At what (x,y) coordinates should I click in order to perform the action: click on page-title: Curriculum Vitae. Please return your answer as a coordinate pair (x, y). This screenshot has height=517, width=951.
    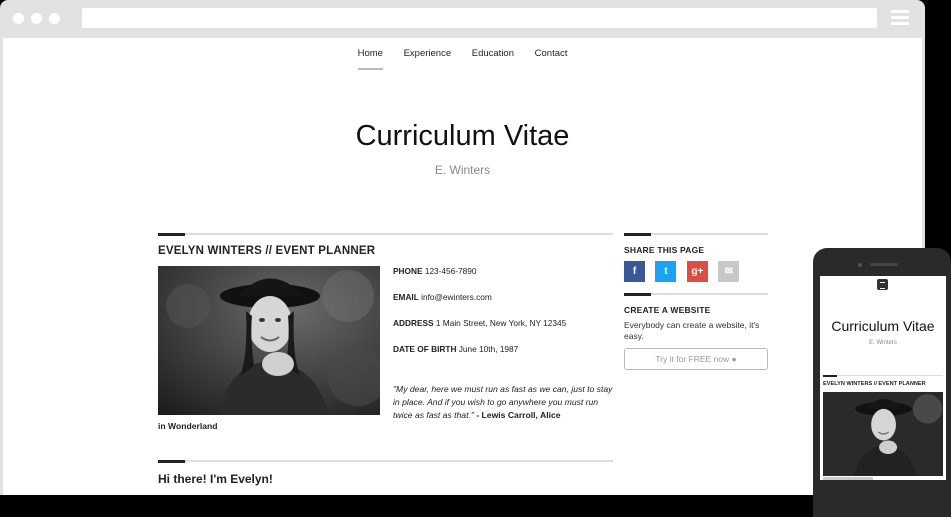
    Looking at the image, I should click on (462, 136).